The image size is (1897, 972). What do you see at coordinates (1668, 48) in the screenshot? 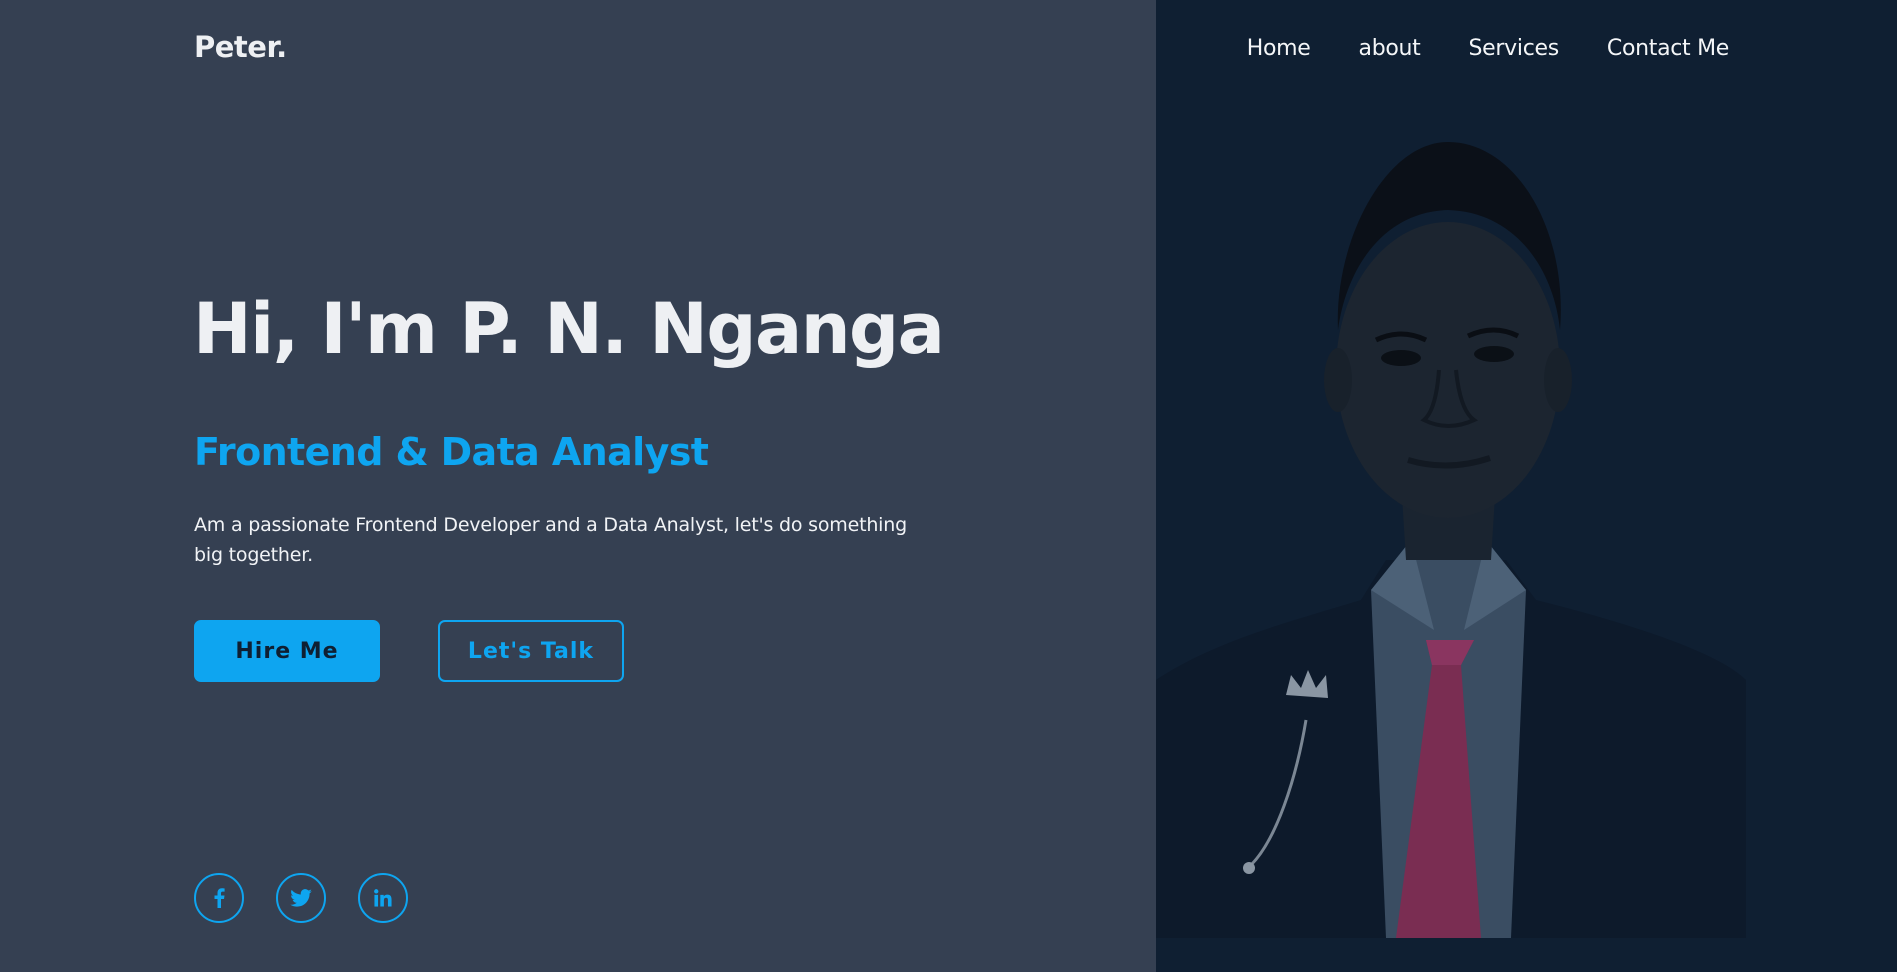
I see `nav-contact-link: Contact Me` at bounding box center [1668, 48].